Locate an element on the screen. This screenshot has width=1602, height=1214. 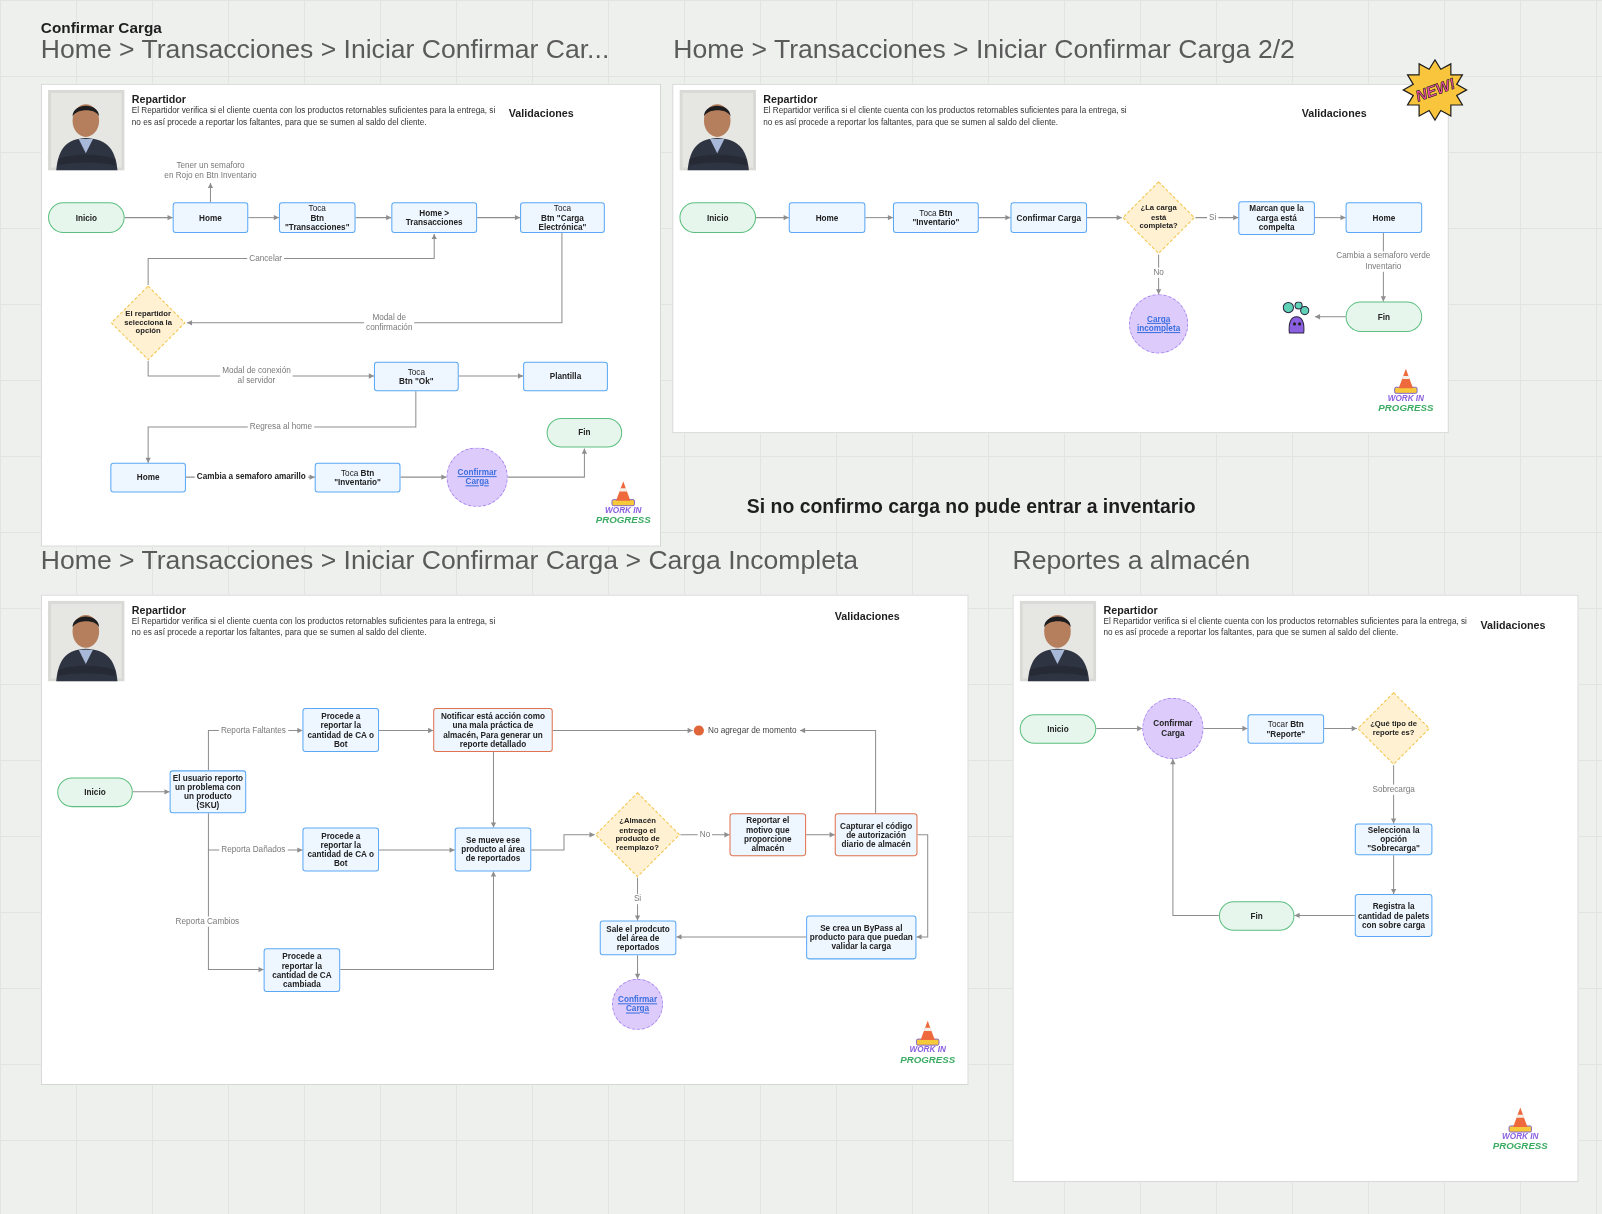
process-node: El usuario reporto un problema con un producto (SKU) is located at coordinates (208, 792).